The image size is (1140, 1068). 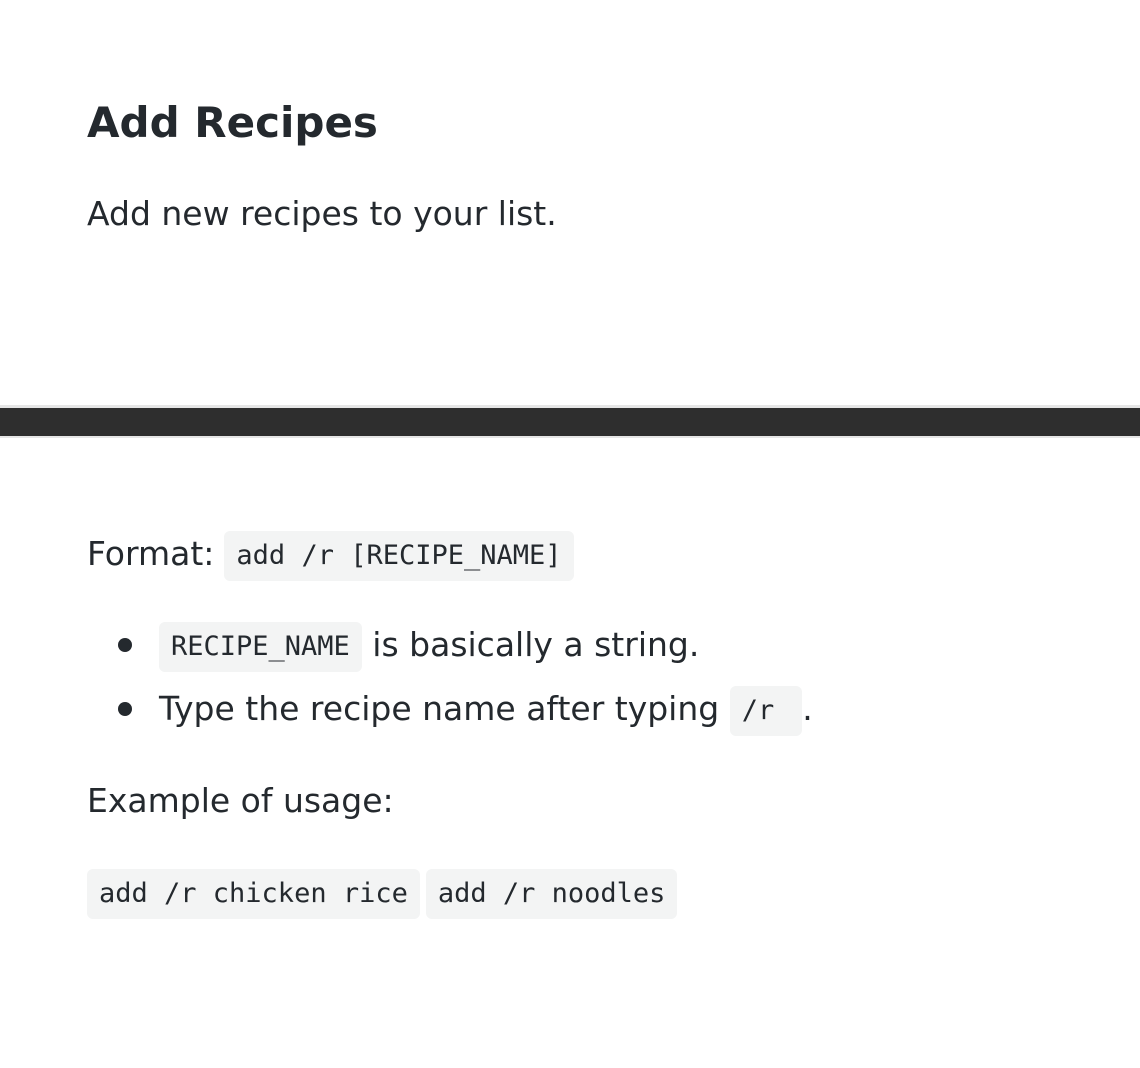 I want to click on example-label: Example of usage:, so click(x=240, y=800).